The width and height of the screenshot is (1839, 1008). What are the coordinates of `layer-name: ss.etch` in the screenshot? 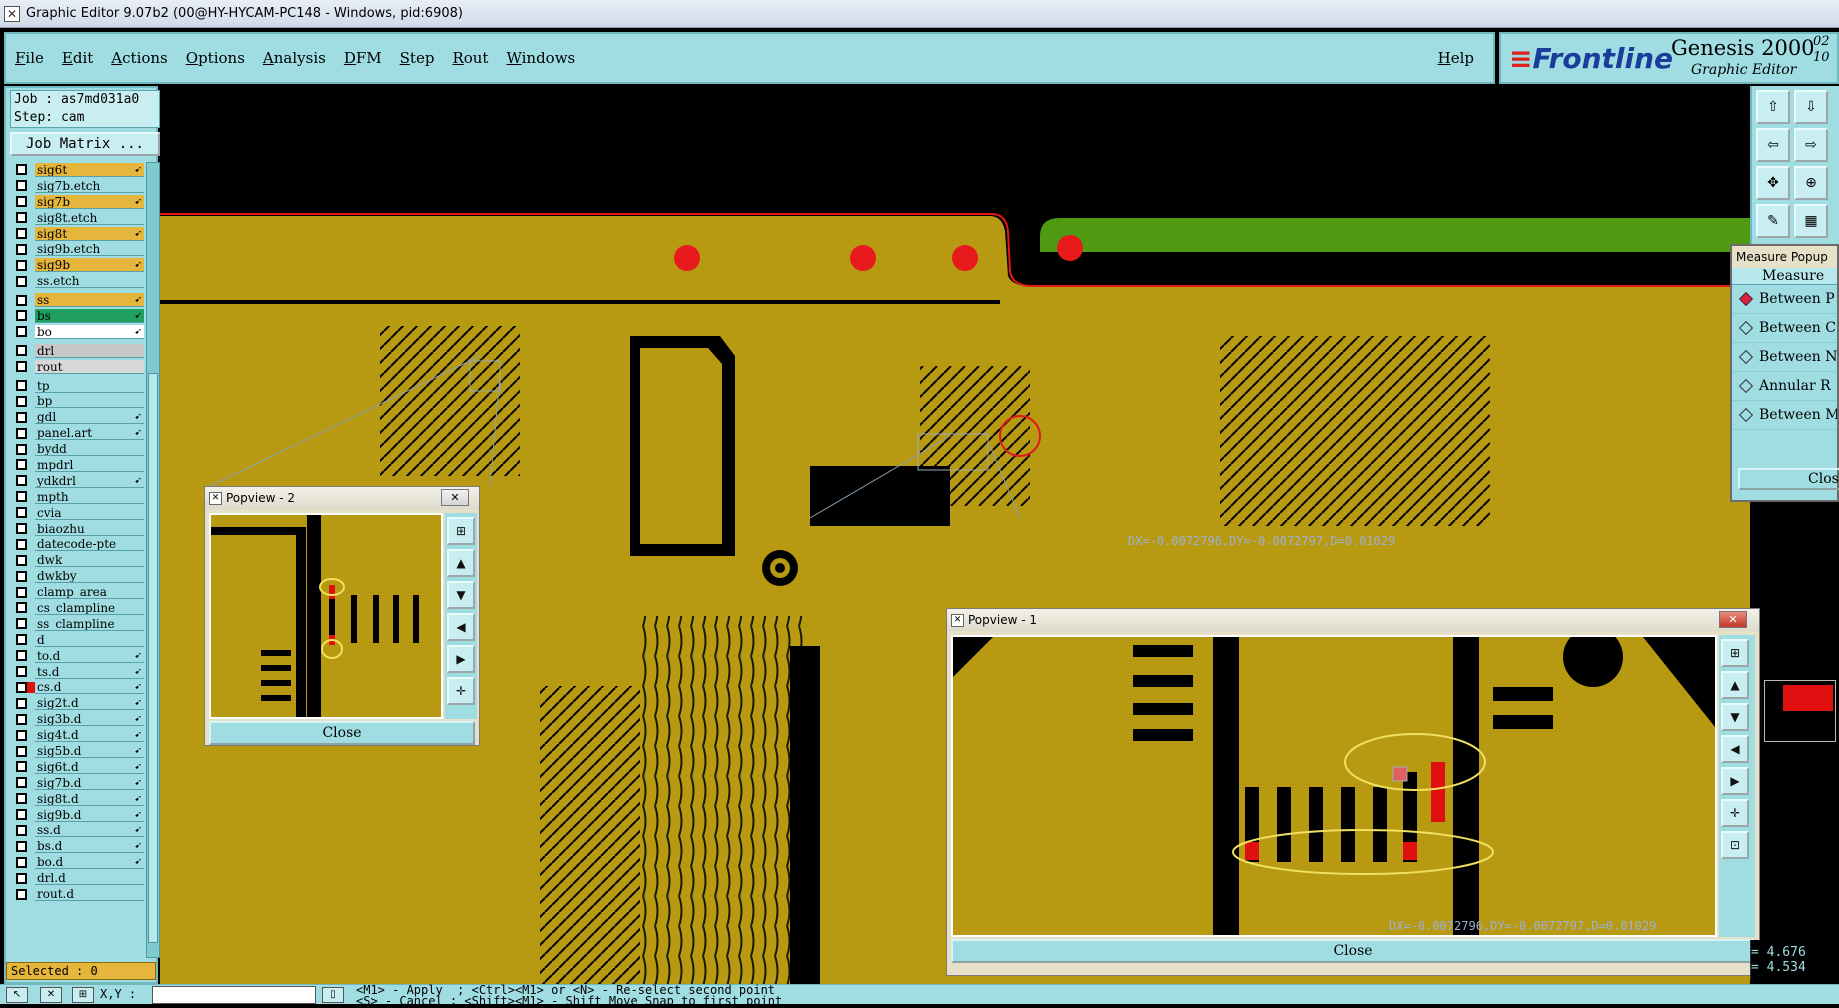 It's located at (89, 281).